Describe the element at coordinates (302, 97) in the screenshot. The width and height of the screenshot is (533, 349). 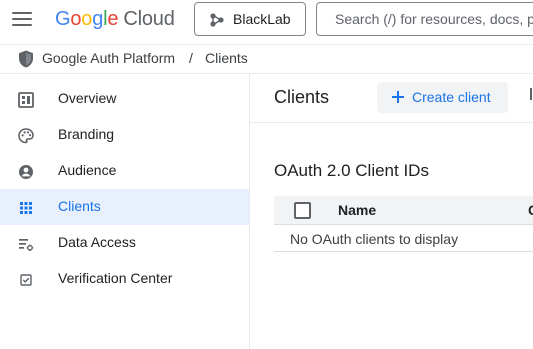
I see `page-title: Clients` at that location.